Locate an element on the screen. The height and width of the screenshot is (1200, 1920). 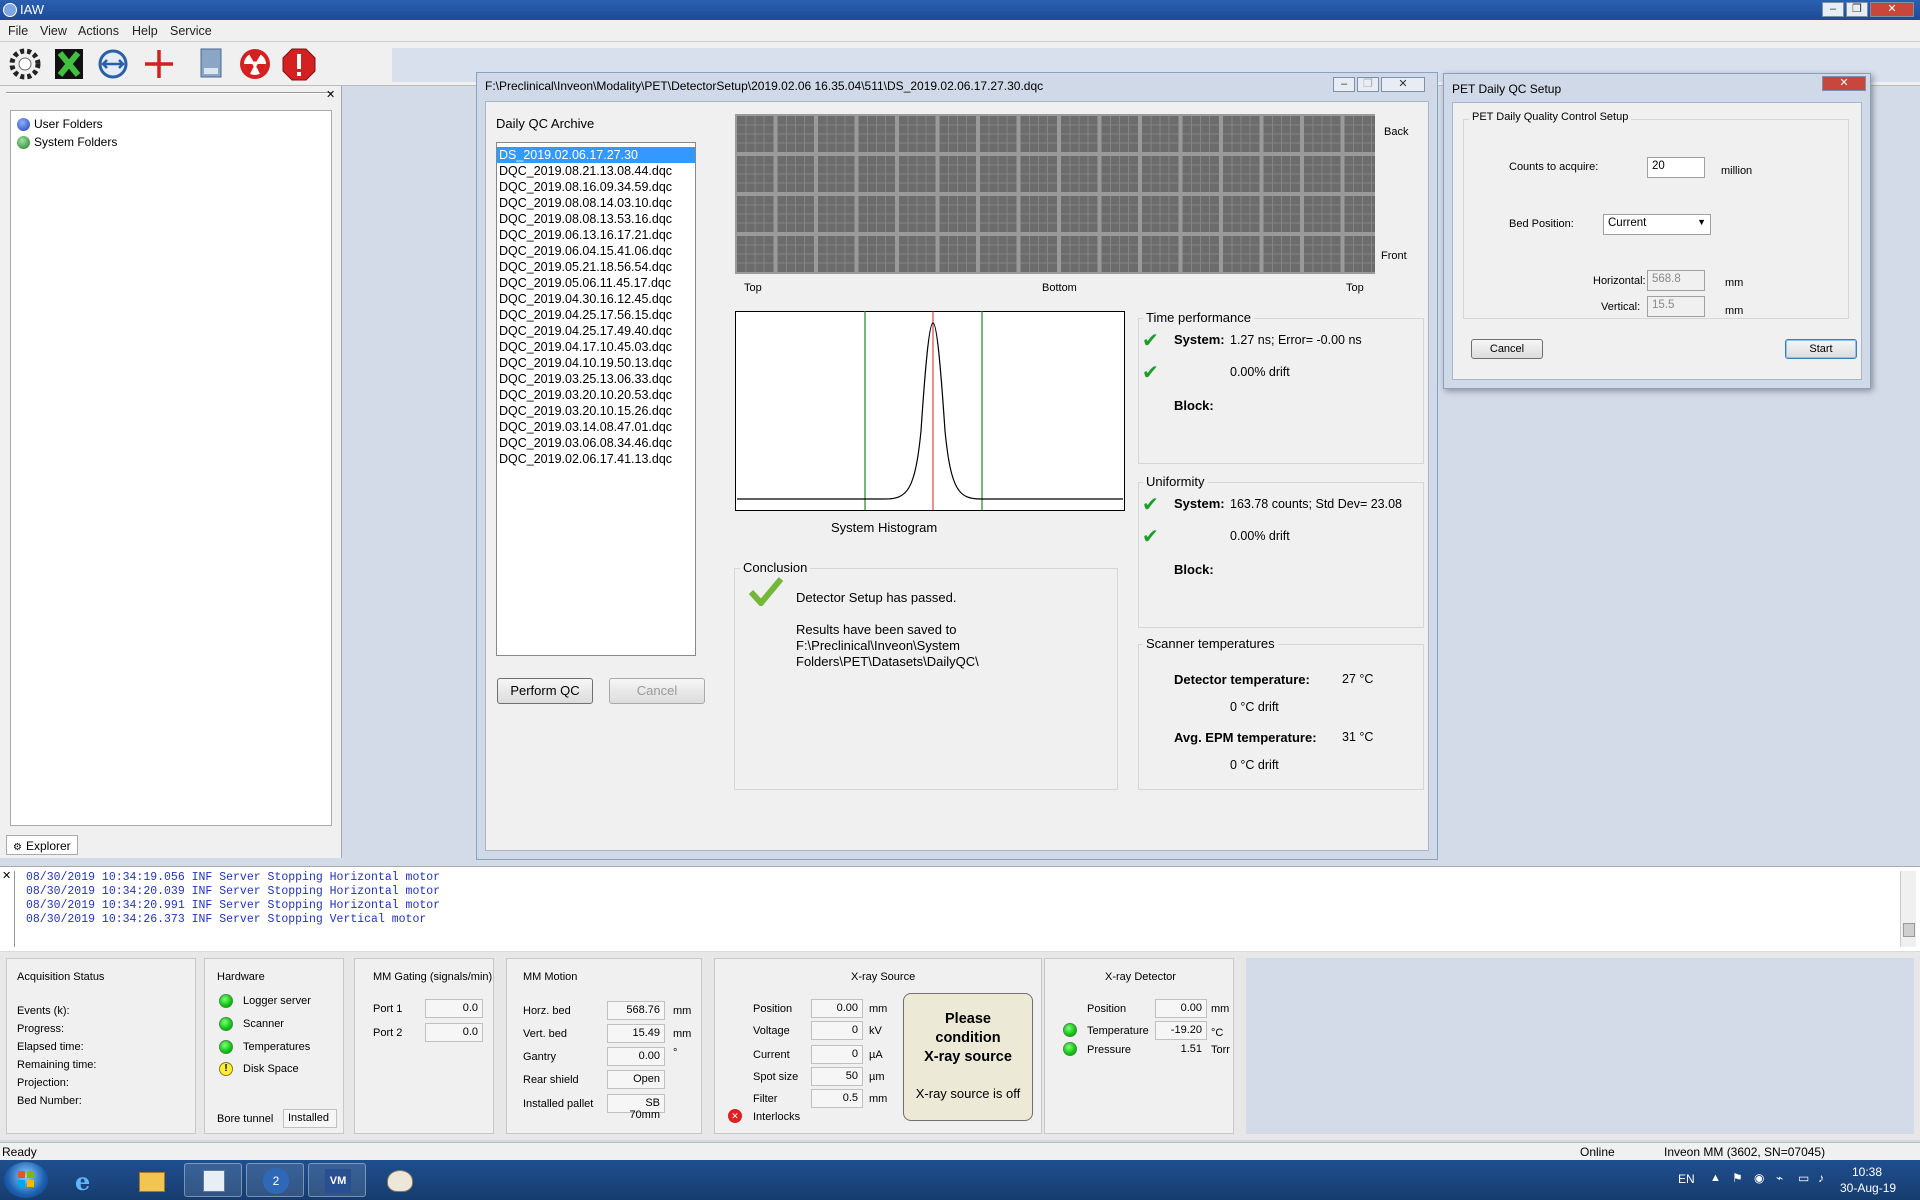
tab-explorer: ⚙ Explorer is located at coordinates (42, 845).